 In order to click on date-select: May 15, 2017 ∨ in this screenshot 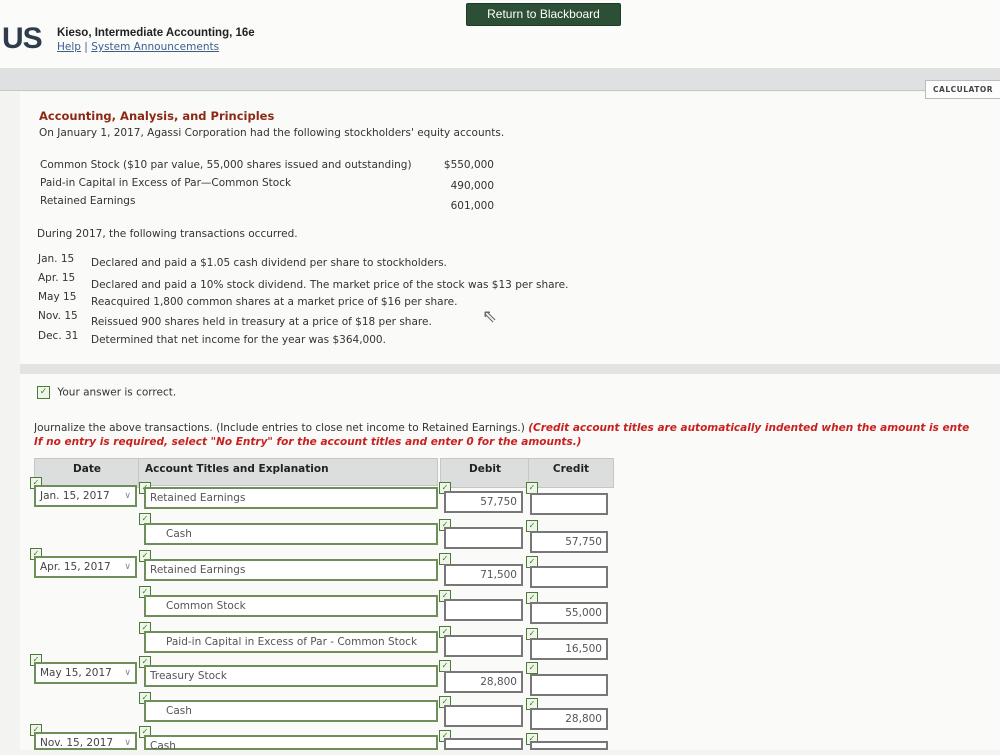, I will do `click(85, 673)`.